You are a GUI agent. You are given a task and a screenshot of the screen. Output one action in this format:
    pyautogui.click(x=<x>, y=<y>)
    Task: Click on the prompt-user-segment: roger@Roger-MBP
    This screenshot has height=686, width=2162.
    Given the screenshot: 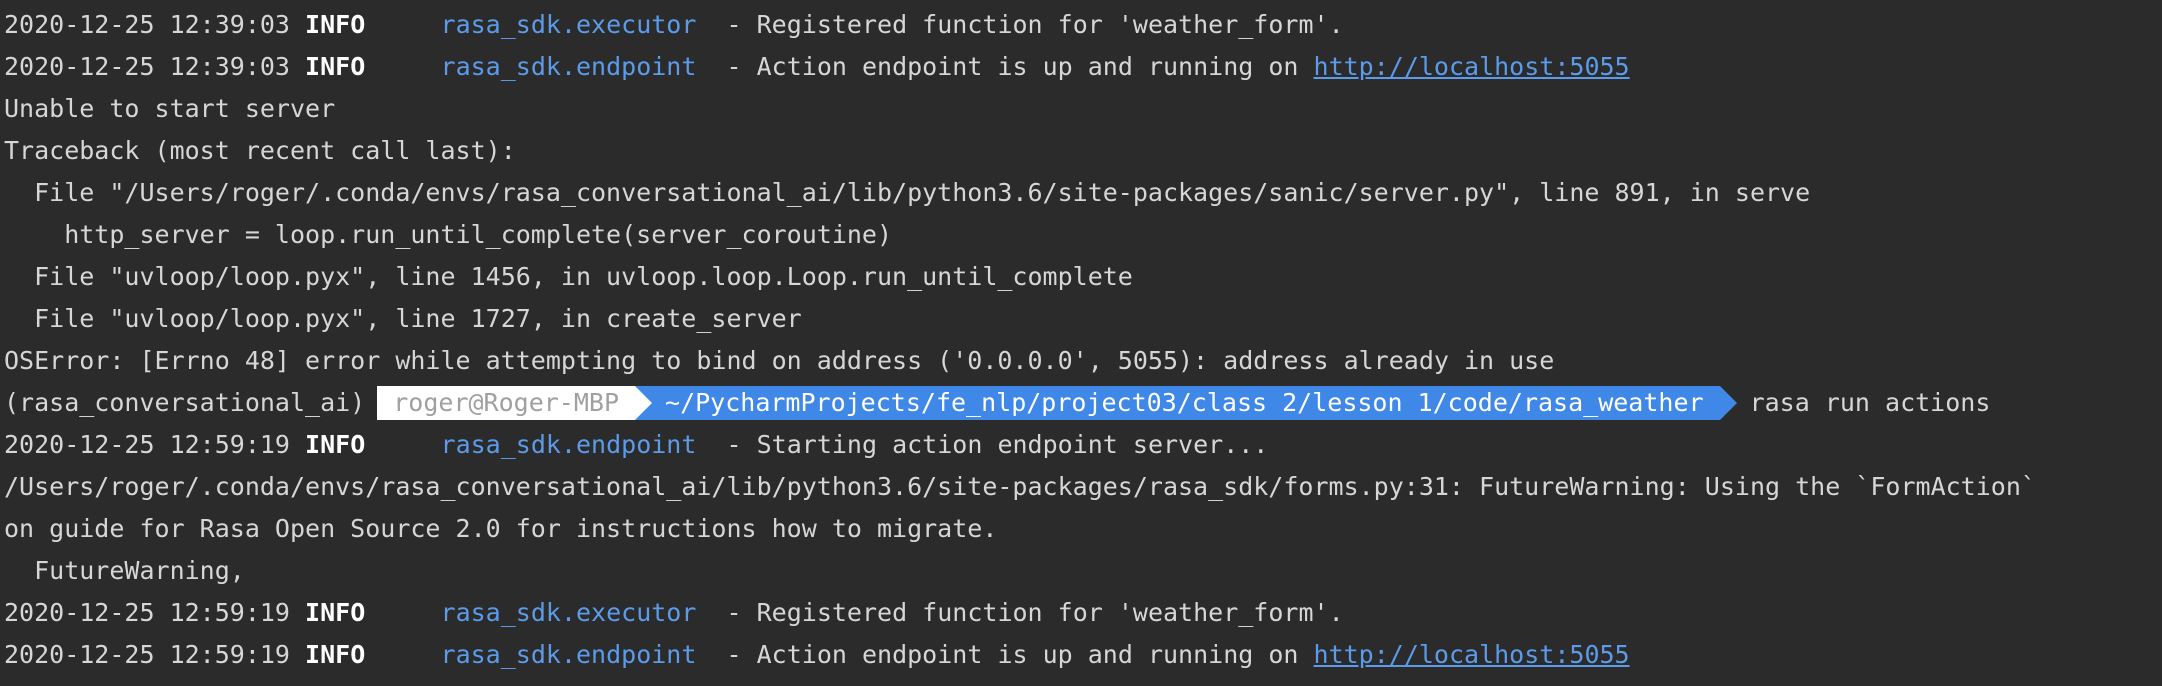 What is the action you would take?
    pyautogui.click(x=514, y=403)
    